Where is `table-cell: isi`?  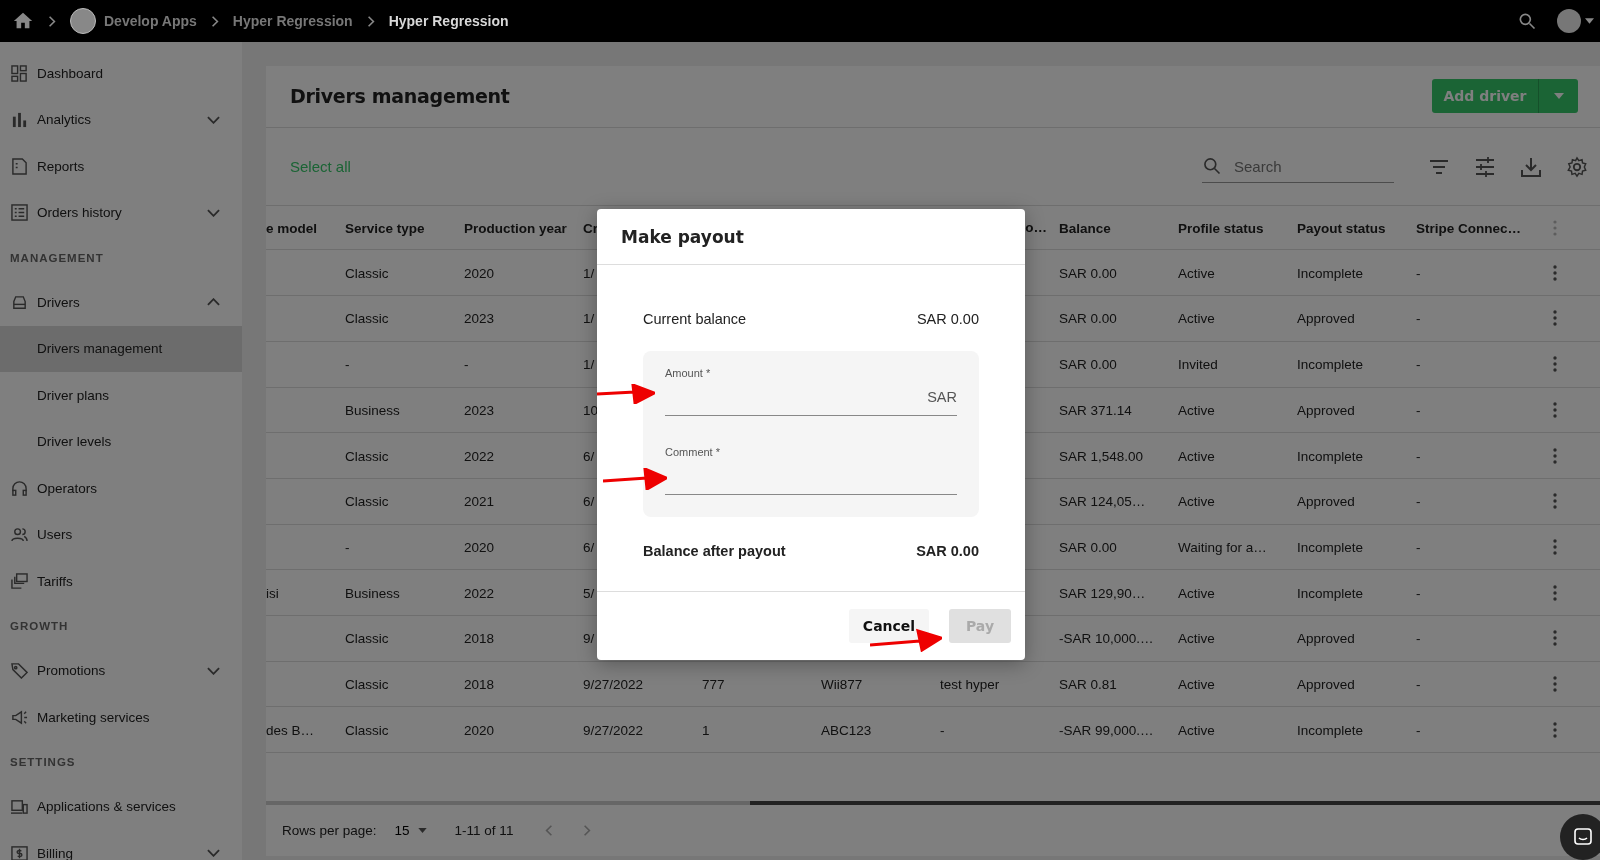 table-cell: isi is located at coordinates (272, 593).